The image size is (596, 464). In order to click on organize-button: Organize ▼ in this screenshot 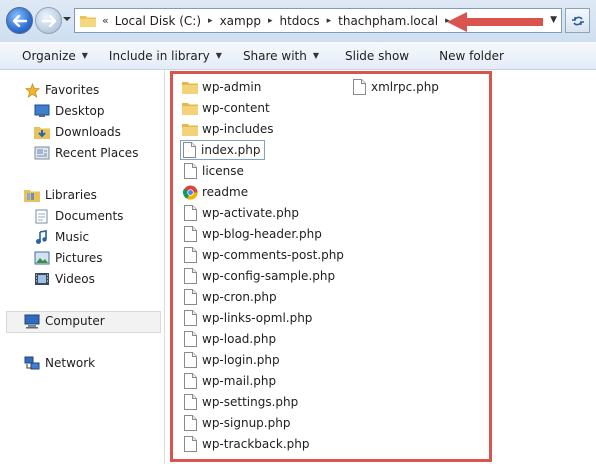, I will do `click(55, 56)`.